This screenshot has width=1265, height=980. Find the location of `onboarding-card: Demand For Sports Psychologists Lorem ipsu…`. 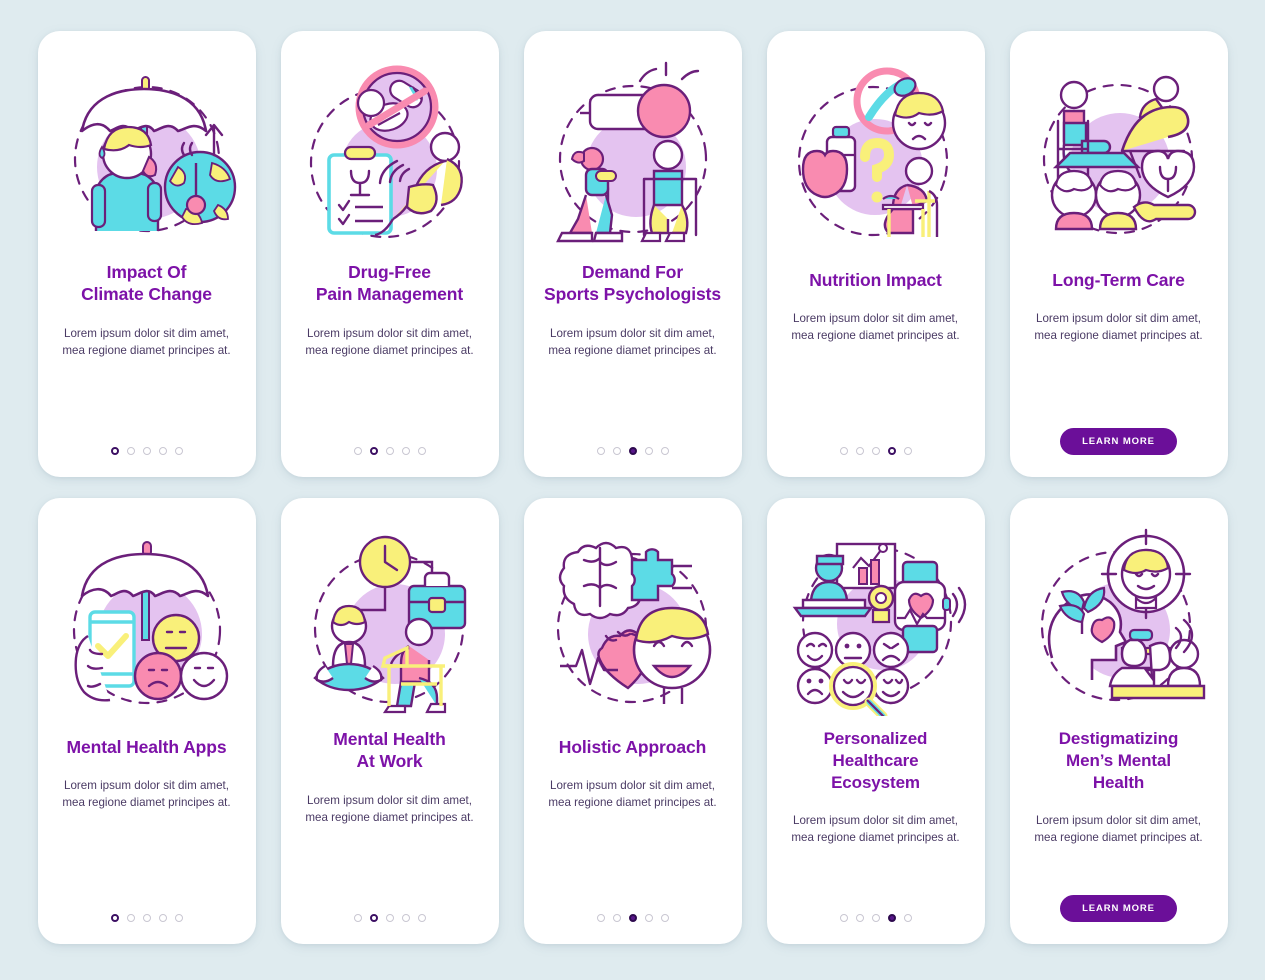

onboarding-card: Demand For Sports Psychologists Lorem ipsu… is located at coordinates (632, 254).